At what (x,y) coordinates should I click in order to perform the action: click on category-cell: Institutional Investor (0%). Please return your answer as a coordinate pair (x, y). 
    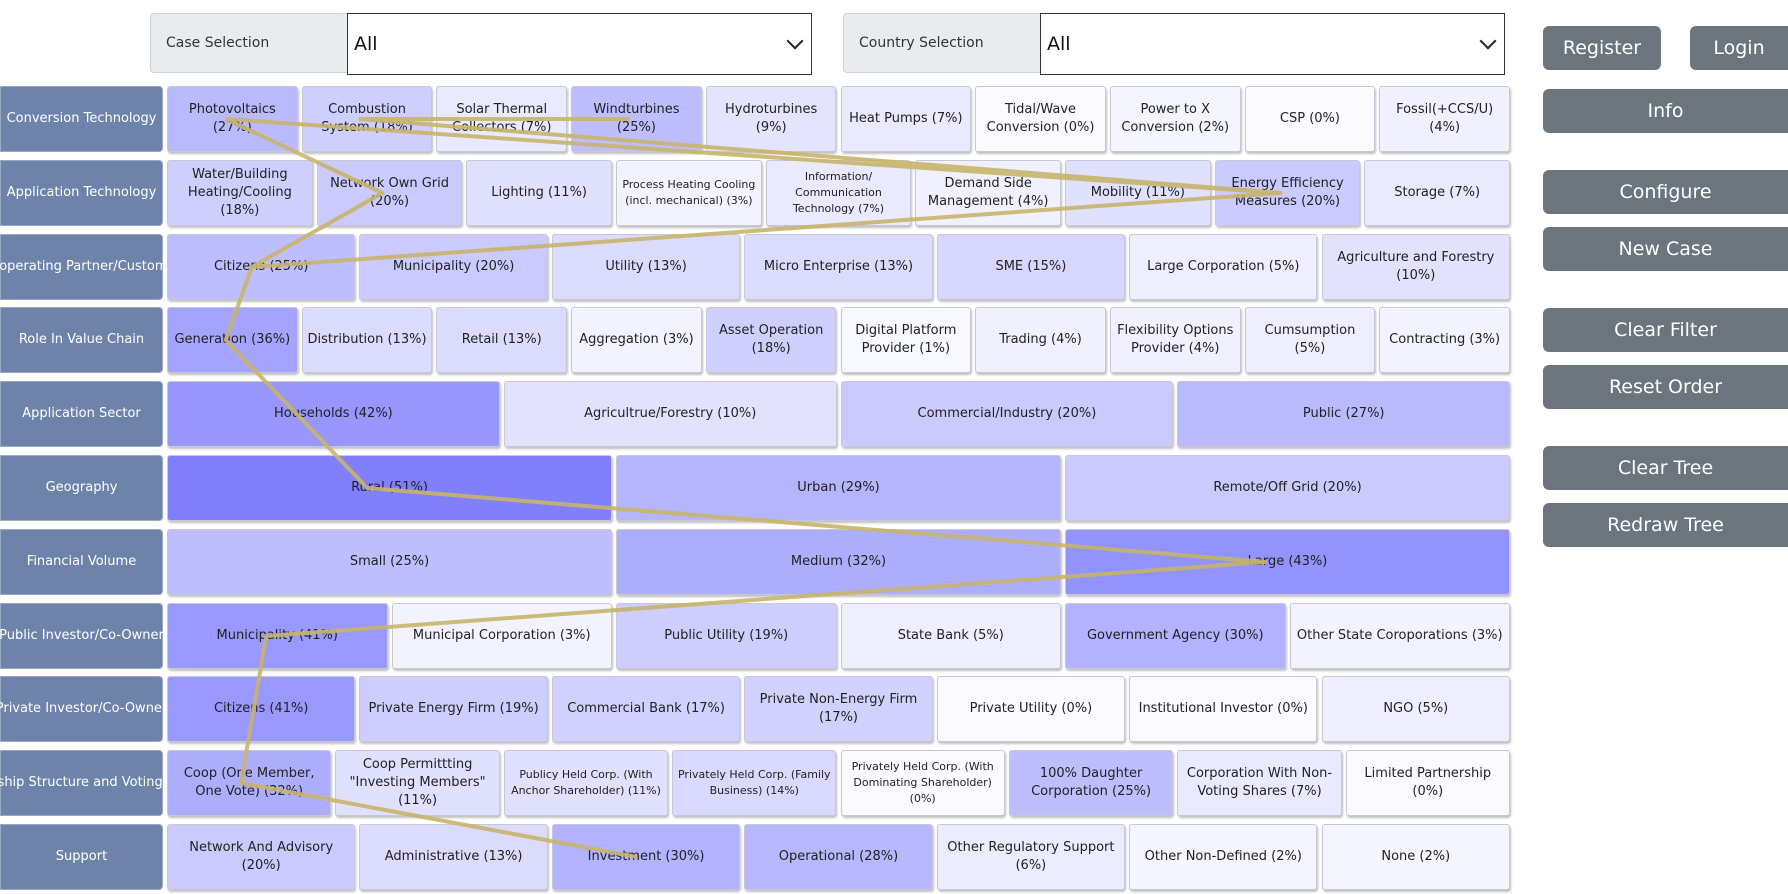
    Looking at the image, I should click on (1223, 709).